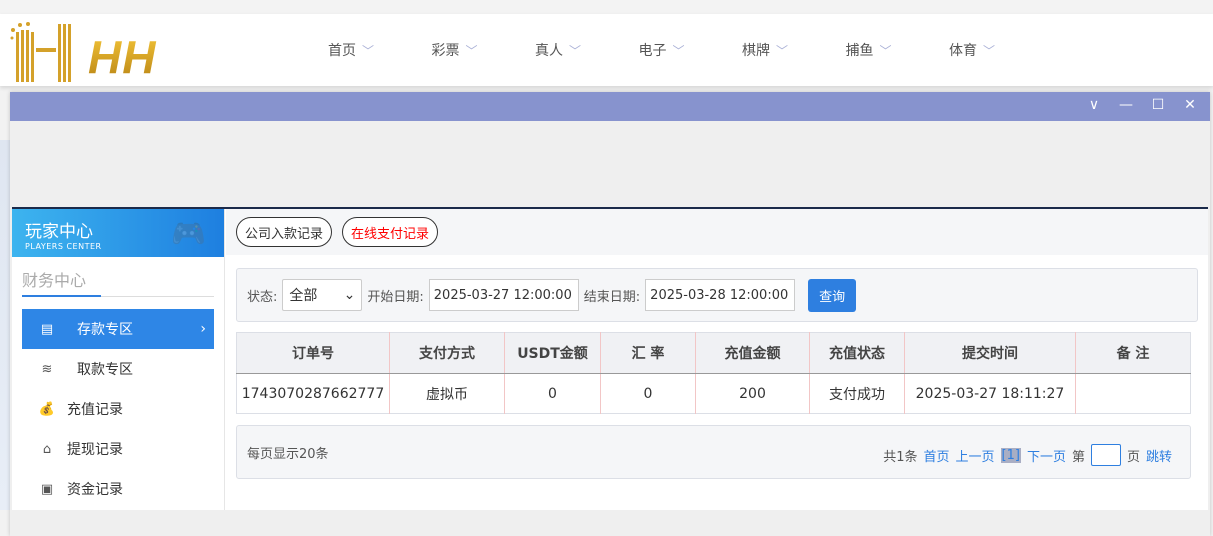 This screenshot has width=1213, height=536. Describe the element at coordinates (484, 50) in the screenshot. I see `nav-lottery: 彩票 ﹀` at that location.